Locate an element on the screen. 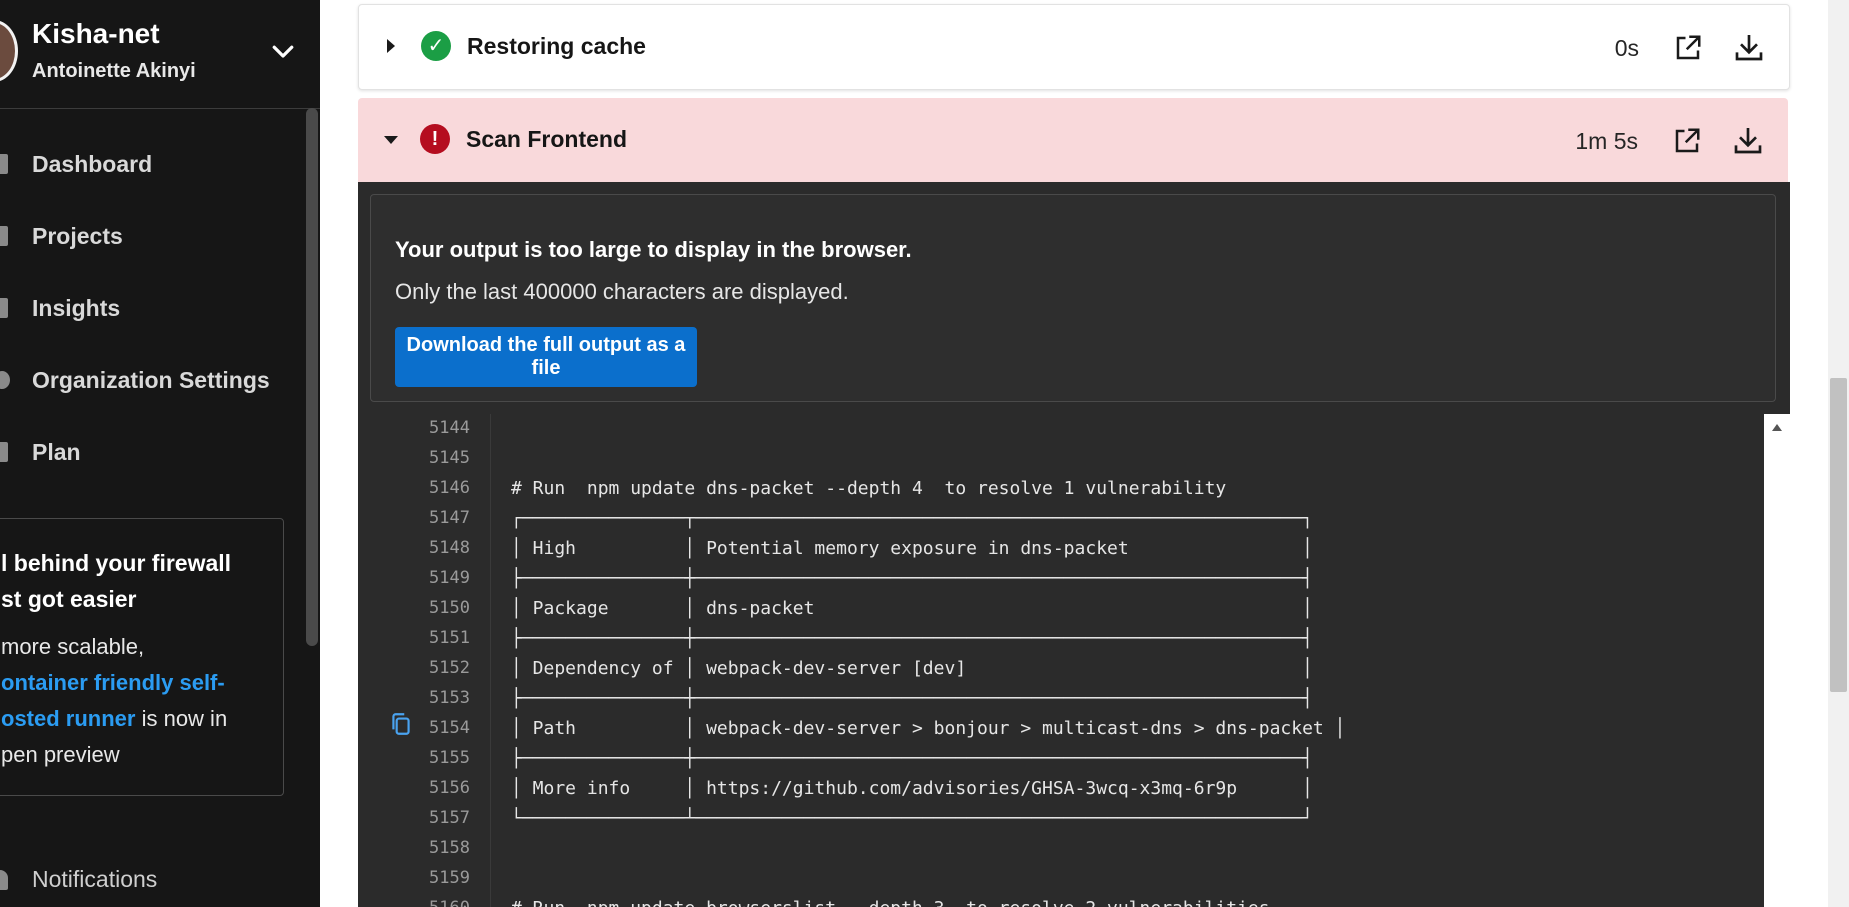 The height and width of the screenshot is (907, 1849). log-line: 5150 │ Package │ dns-packet │ is located at coordinates (1059, 609).